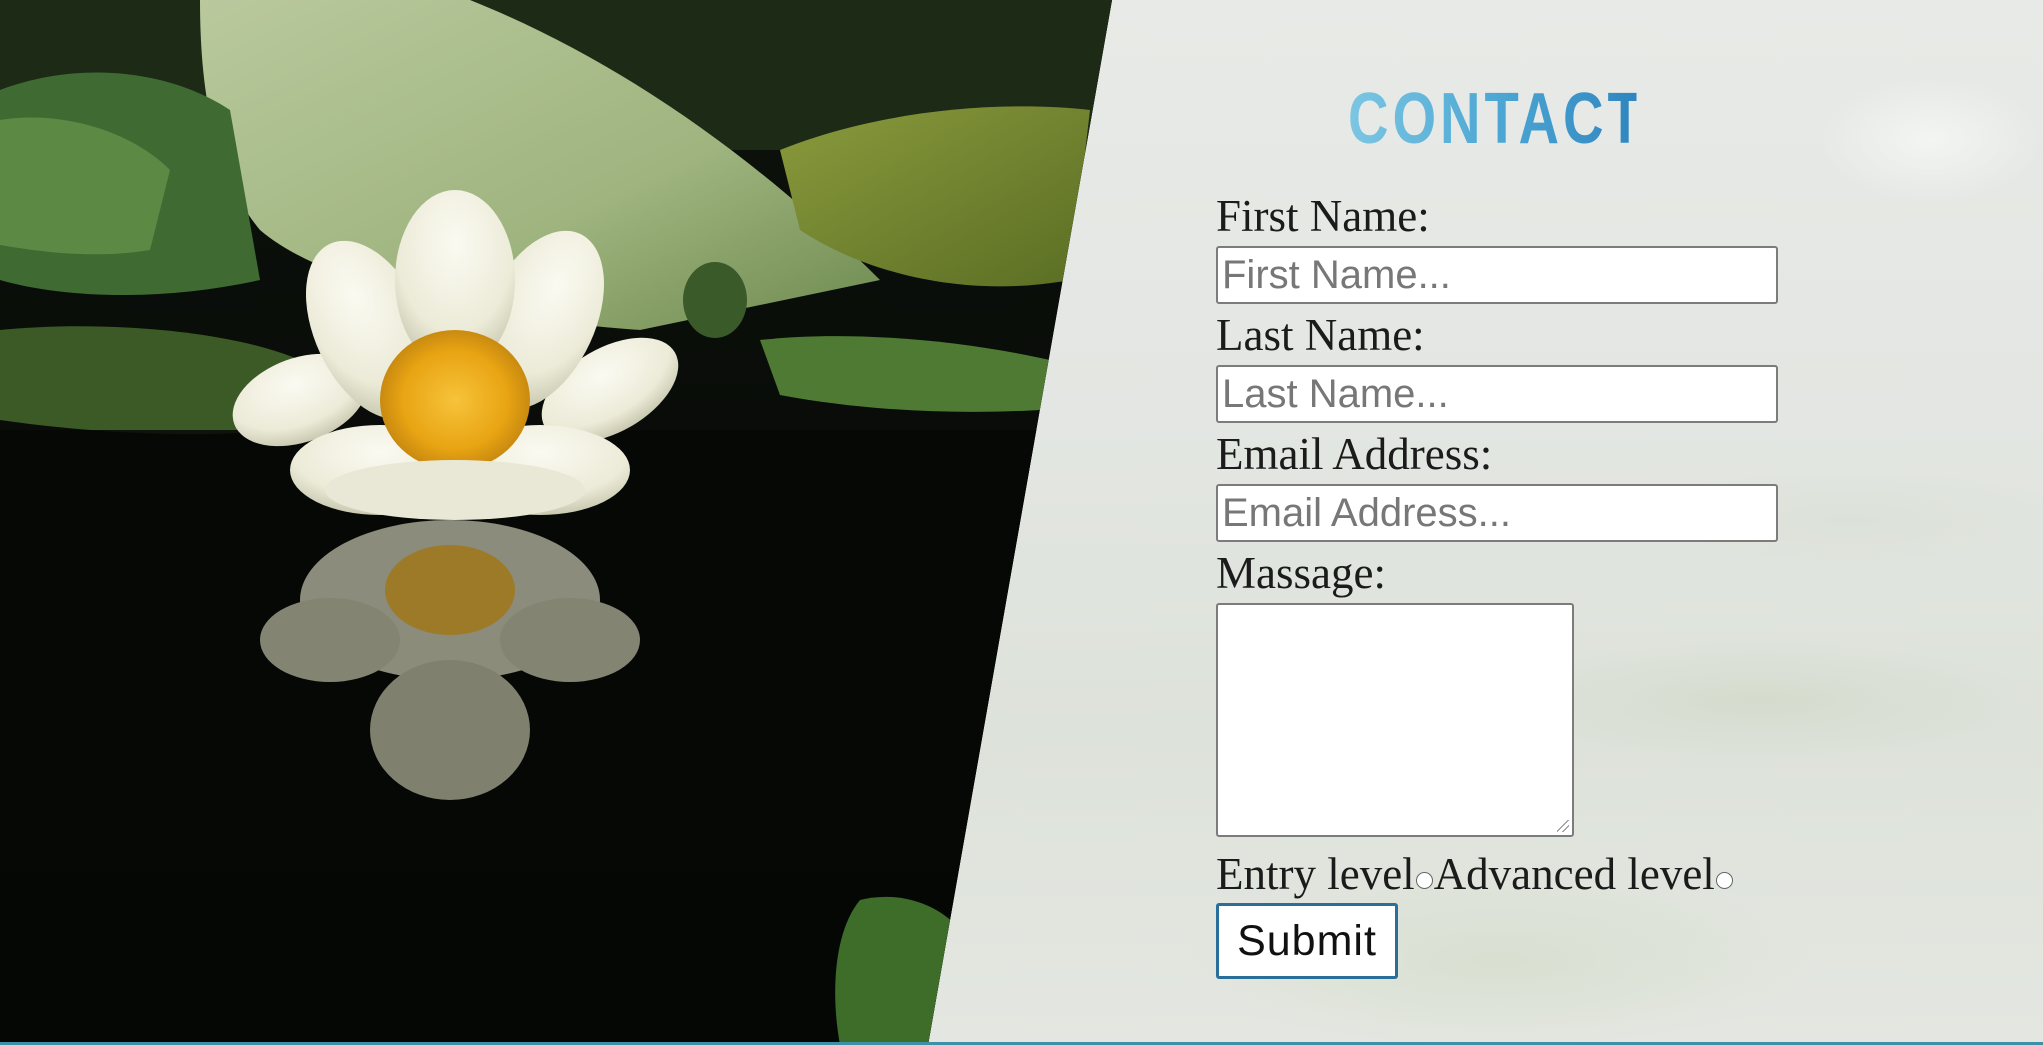  Describe the element at coordinates (1395, 720) in the screenshot. I see `message-textarea` at that location.